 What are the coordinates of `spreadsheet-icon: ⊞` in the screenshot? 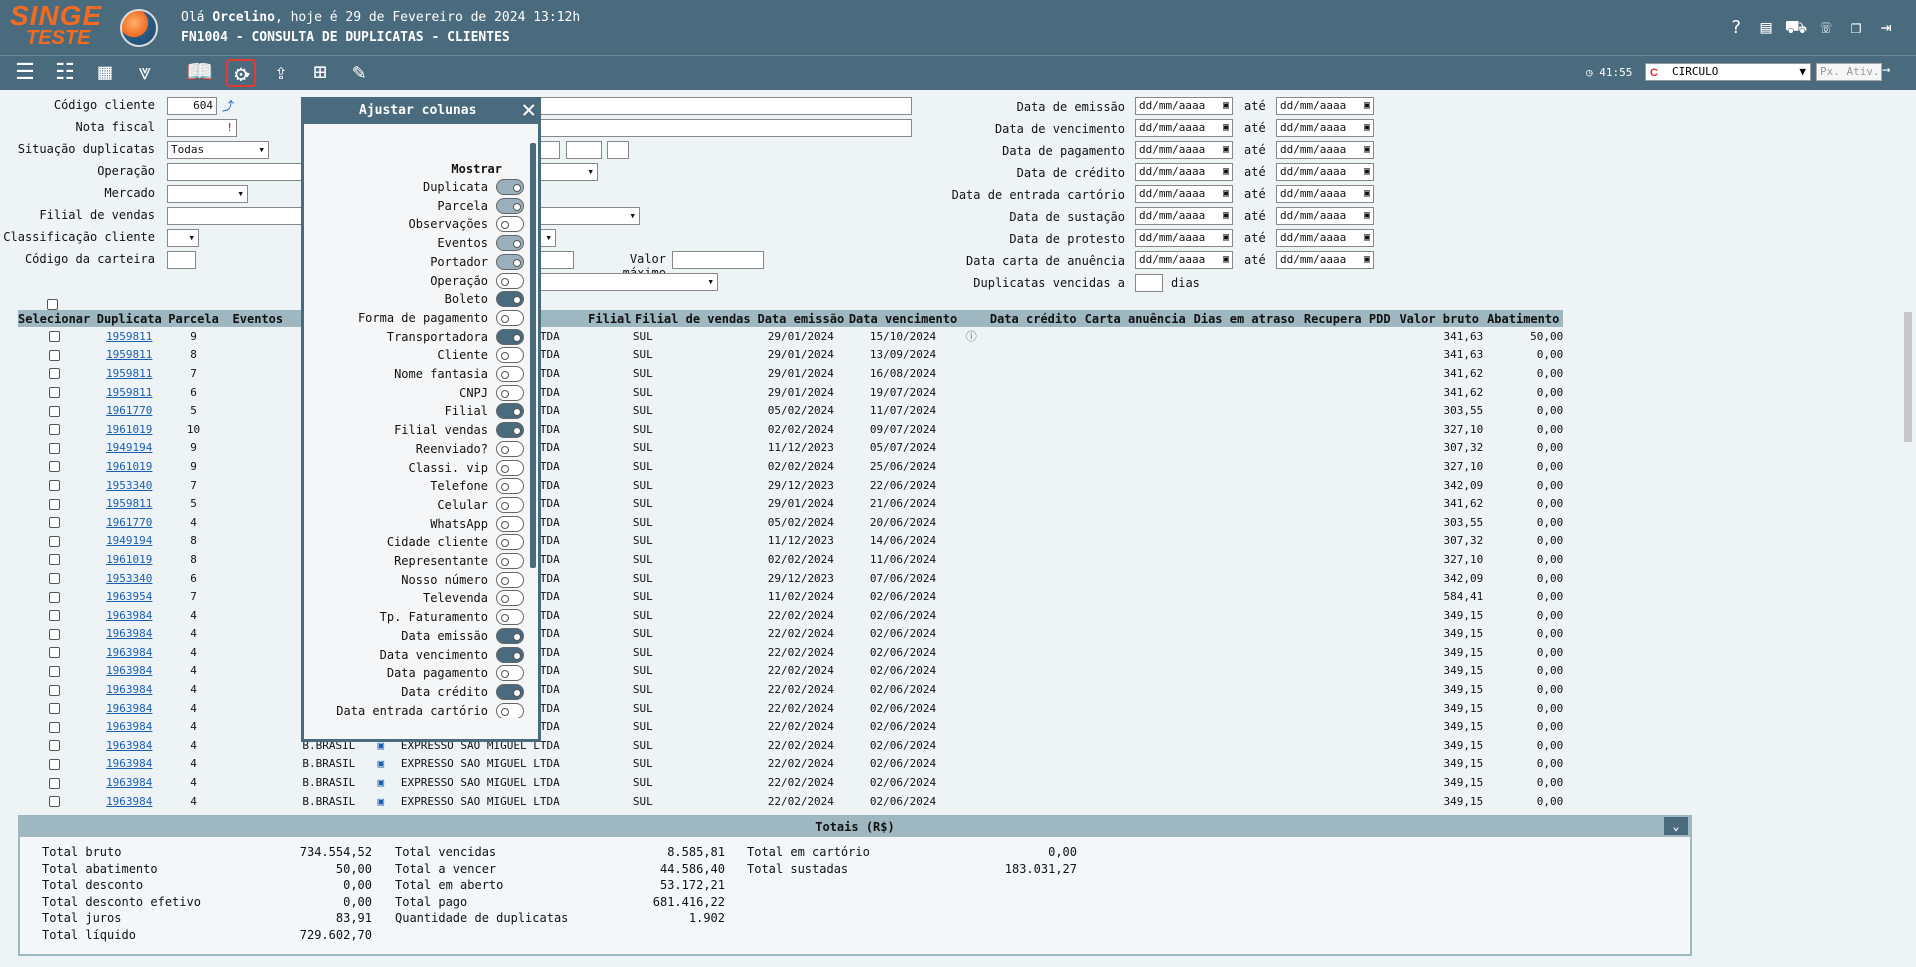 It's located at (320, 73).